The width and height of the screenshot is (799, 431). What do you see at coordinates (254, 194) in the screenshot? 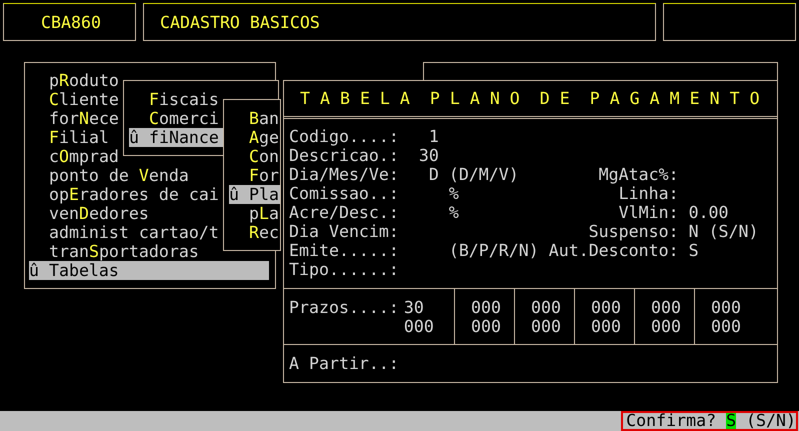
I see `menu-item: û Pla` at bounding box center [254, 194].